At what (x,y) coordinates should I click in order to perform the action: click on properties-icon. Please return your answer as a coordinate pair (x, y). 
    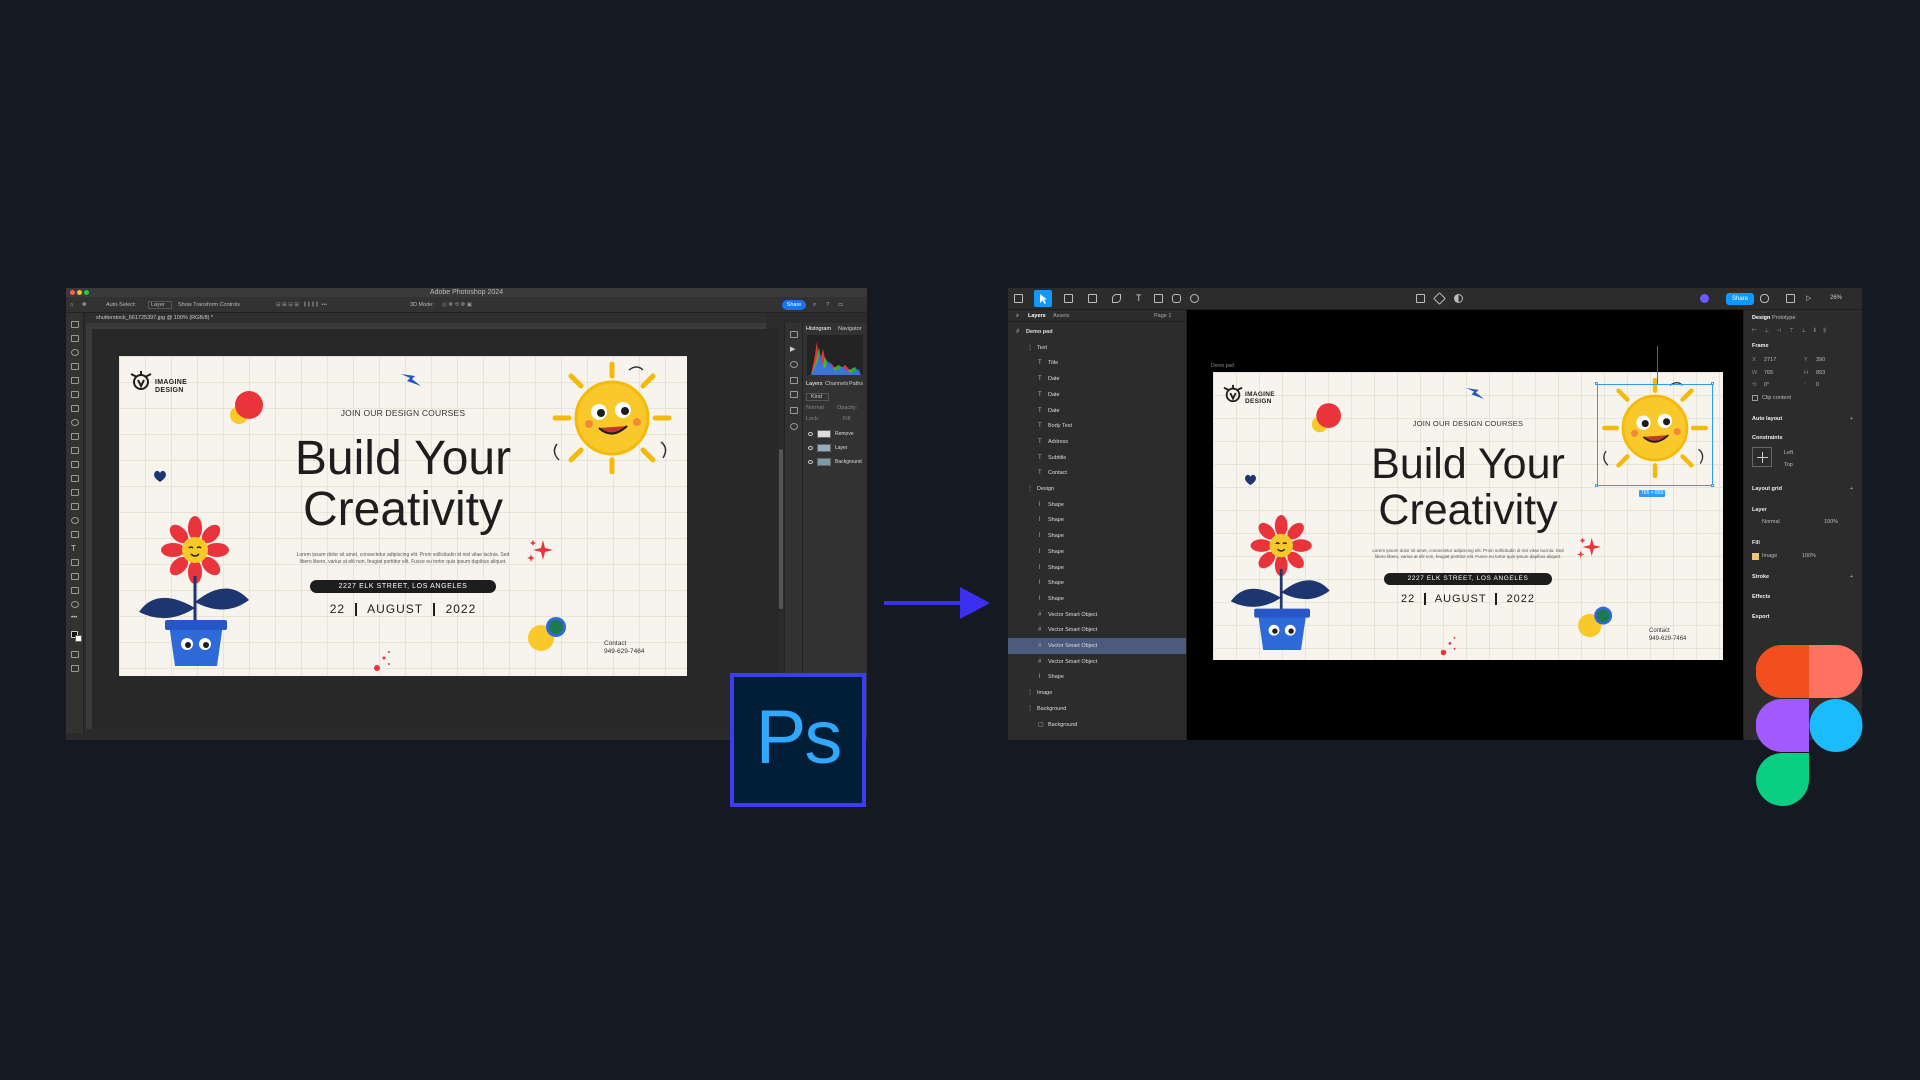
    Looking at the image, I should click on (794, 334).